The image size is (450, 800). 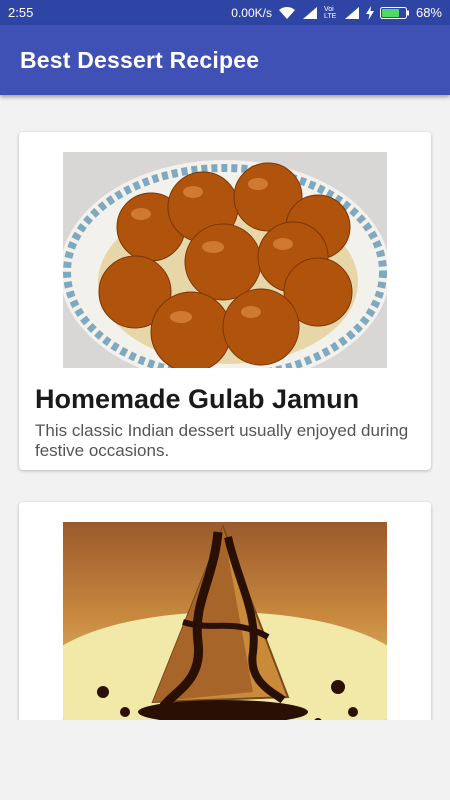 I want to click on lte-label: Voi LTE, so click(x=330, y=12).